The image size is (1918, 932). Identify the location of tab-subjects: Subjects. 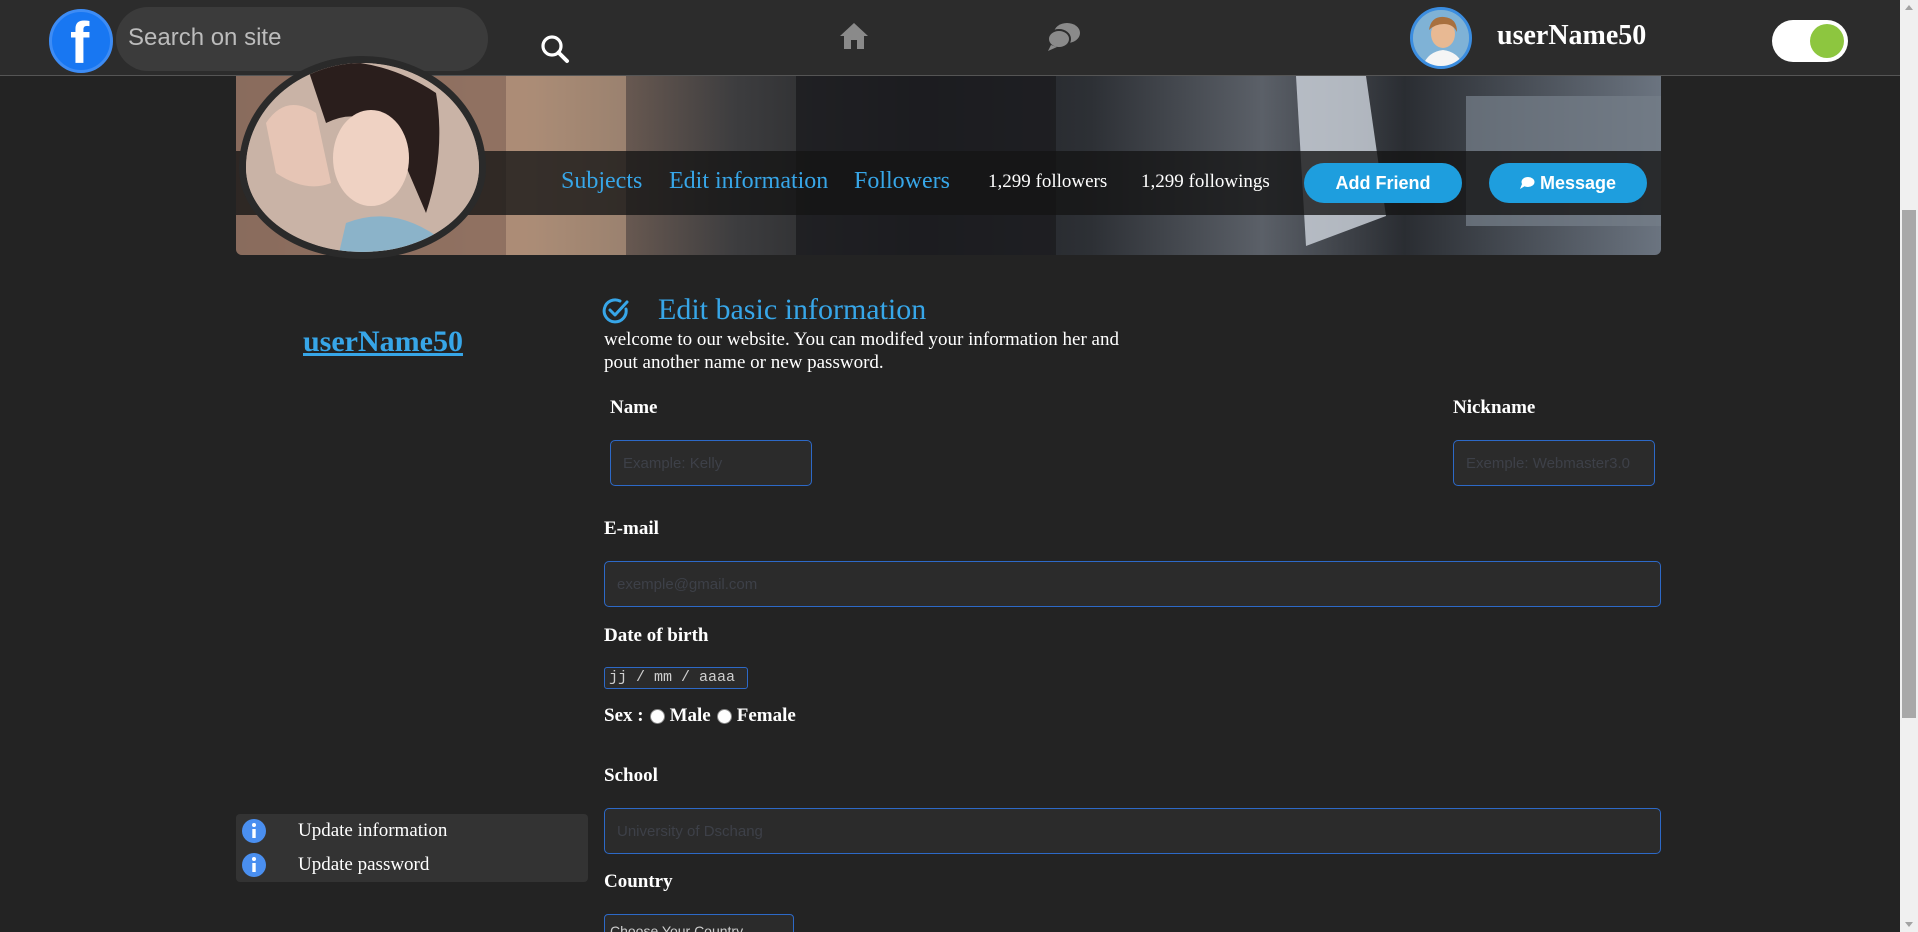
(601, 181).